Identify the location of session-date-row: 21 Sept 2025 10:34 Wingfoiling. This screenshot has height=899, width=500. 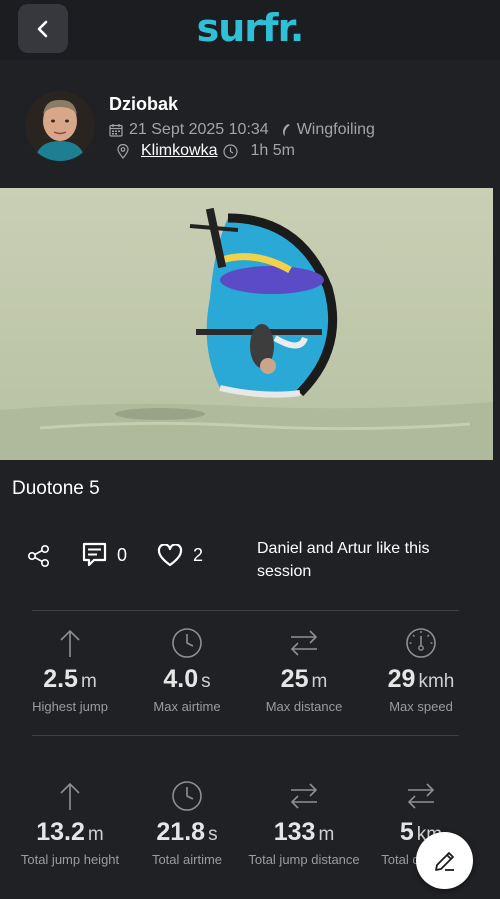
(242, 130).